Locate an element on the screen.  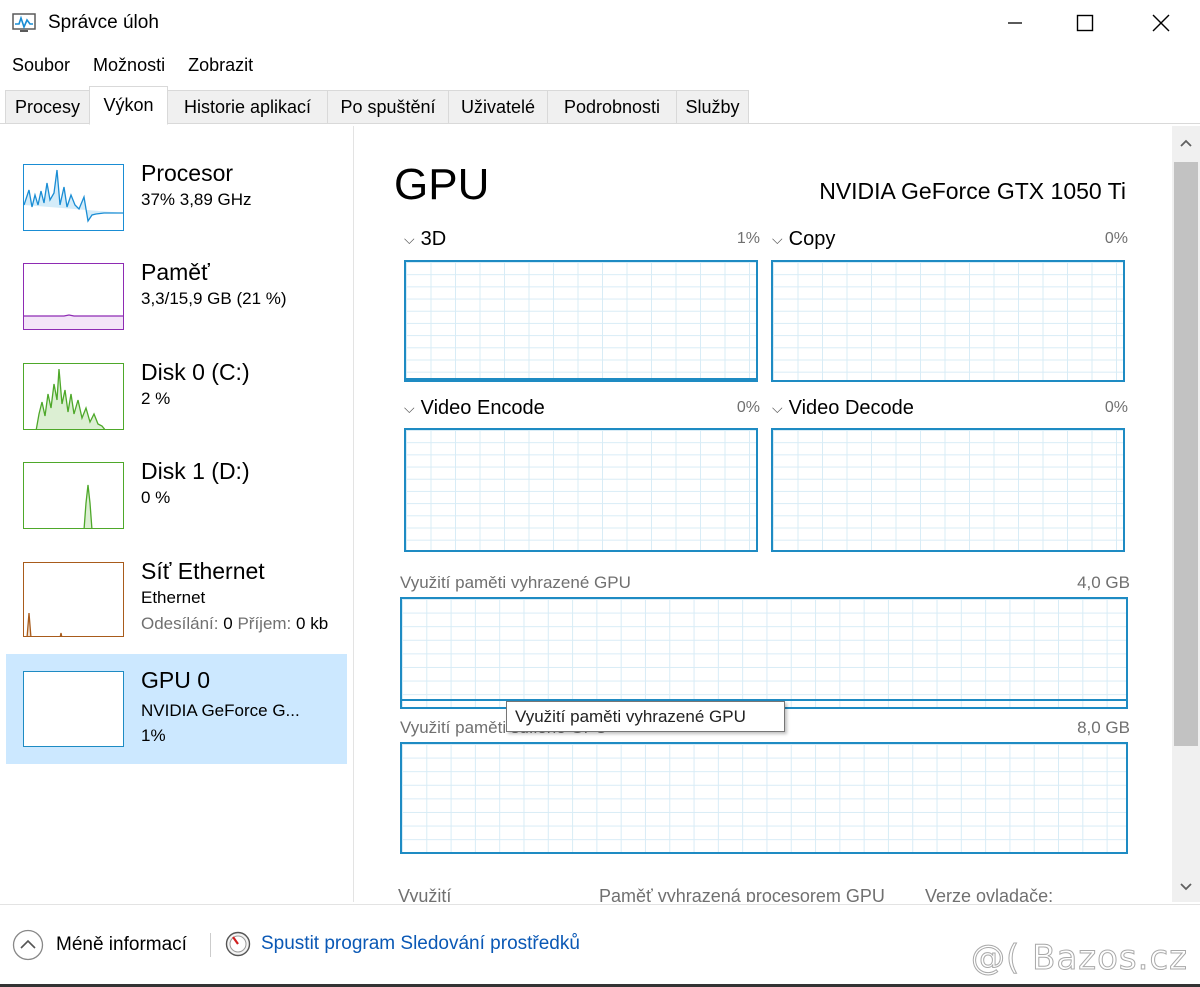
menu-bar: Soubor Možnosti Zobrazit is located at coordinates (600, 65).